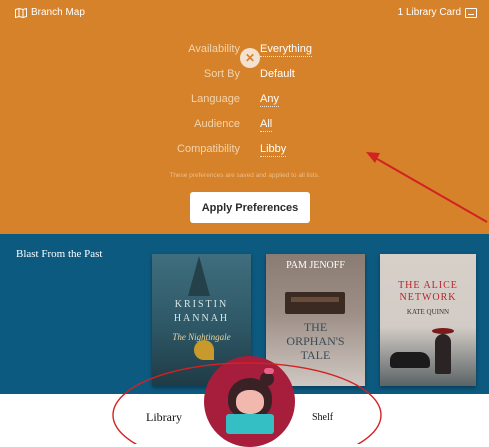  I want to click on libby-bow, so click(269, 371).